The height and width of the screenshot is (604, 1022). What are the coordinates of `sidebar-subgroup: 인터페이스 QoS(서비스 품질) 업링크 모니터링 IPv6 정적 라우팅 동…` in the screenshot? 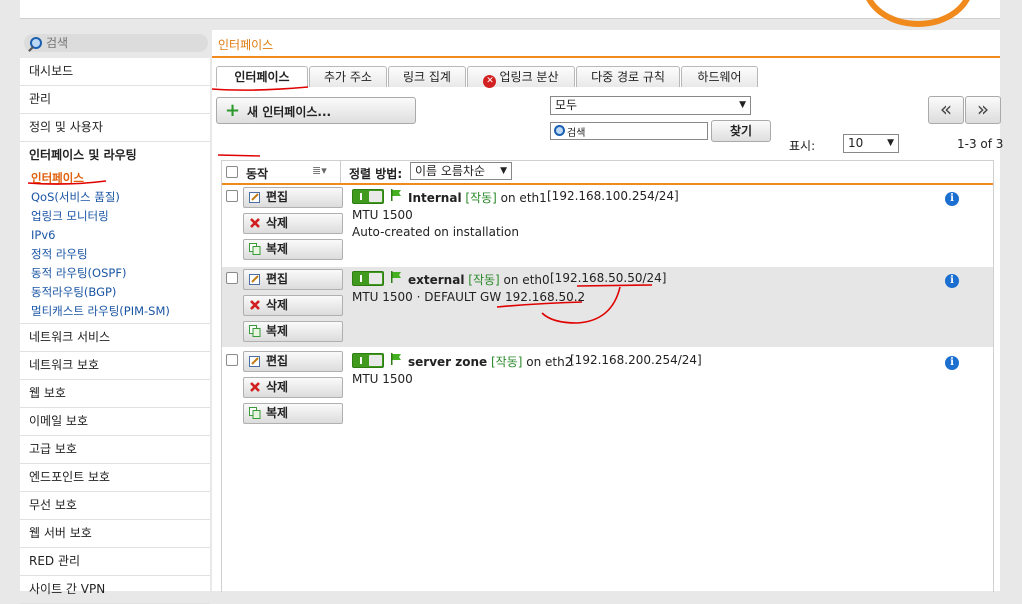 It's located at (115, 246).